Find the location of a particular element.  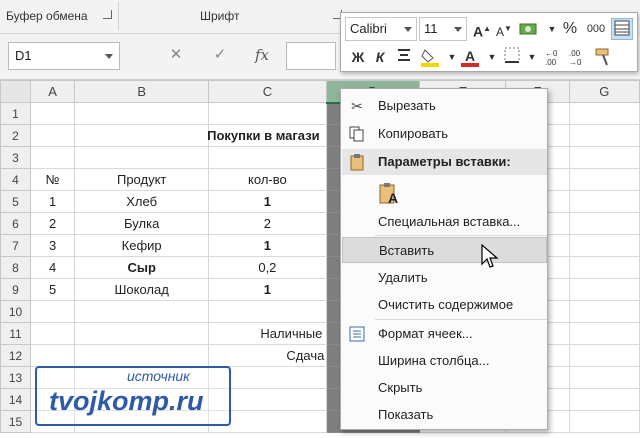

italic-button: К is located at coordinates (380, 57).